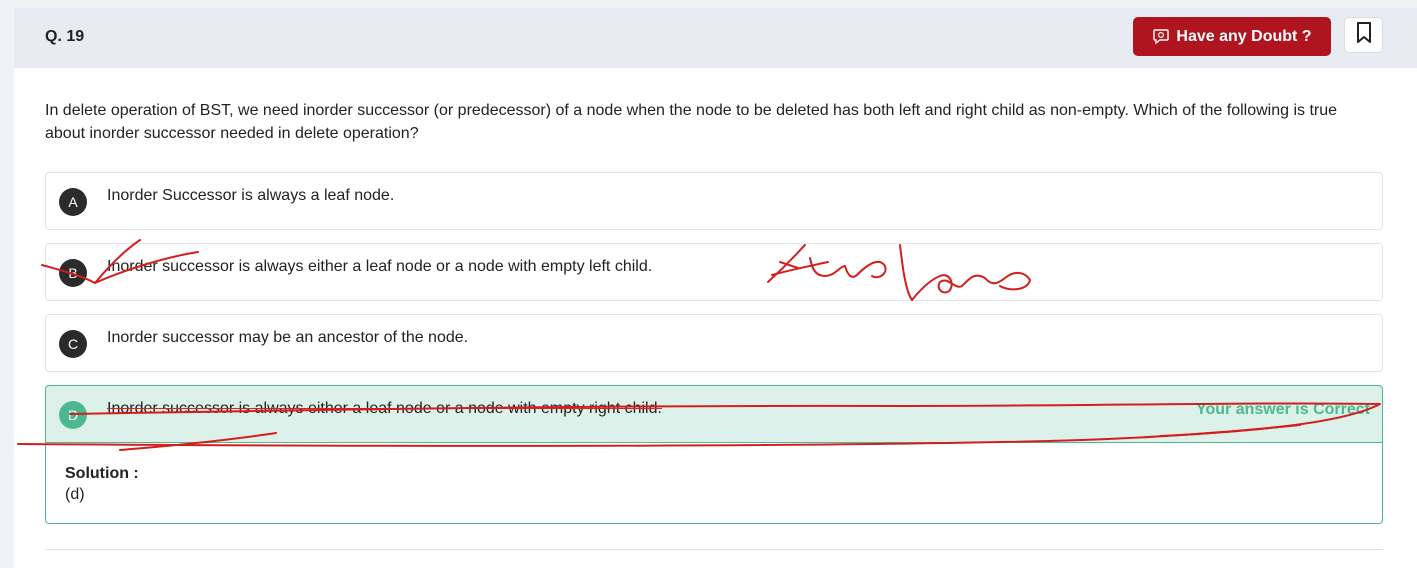  What do you see at coordinates (65, 36) in the screenshot?
I see `question-number: Q. 19` at bounding box center [65, 36].